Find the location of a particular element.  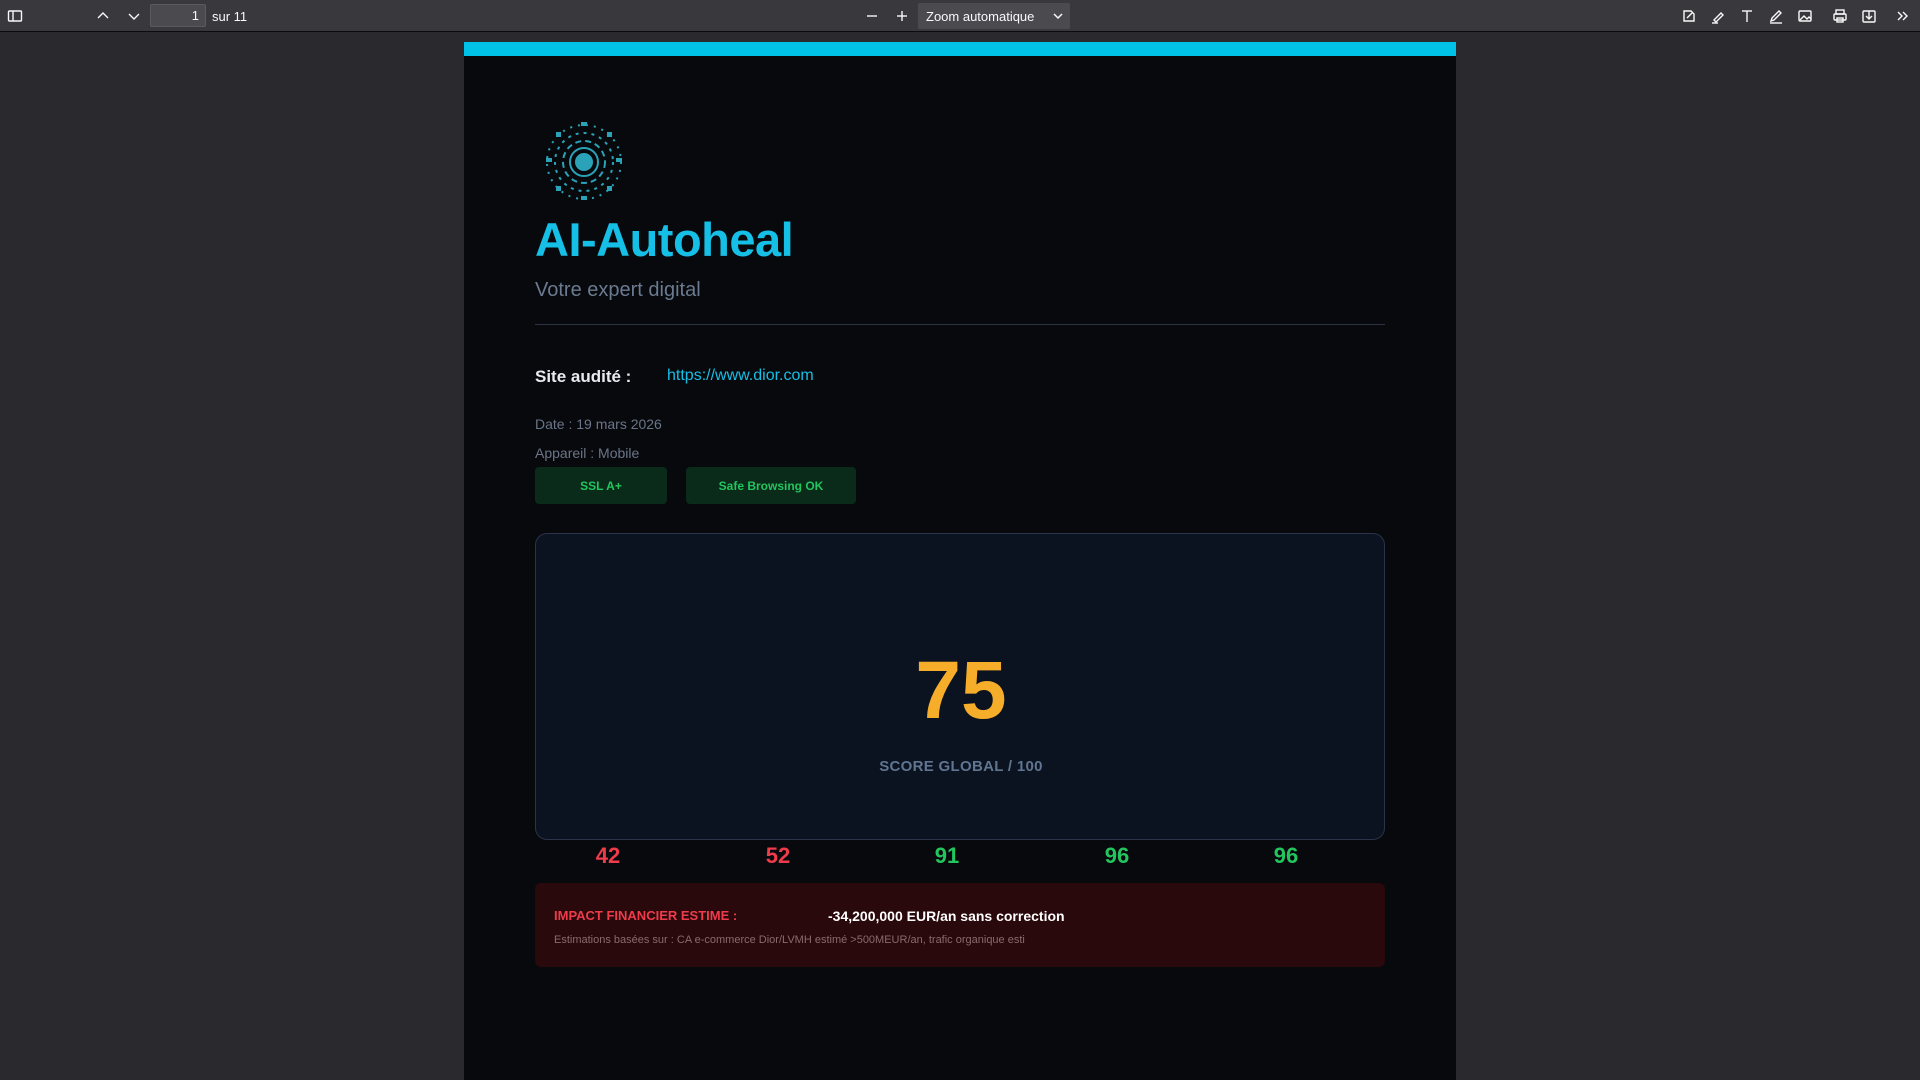

global-score-card: 75 SCORE GLOBAL / 100 is located at coordinates (960, 686).